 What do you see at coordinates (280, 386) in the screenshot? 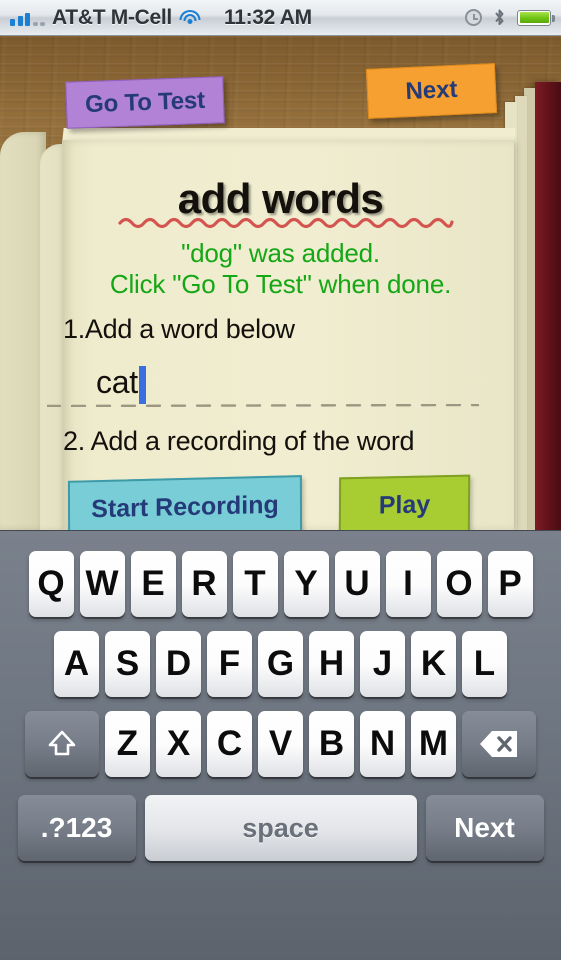
I see `word-input: cat` at bounding box center [280, 386].